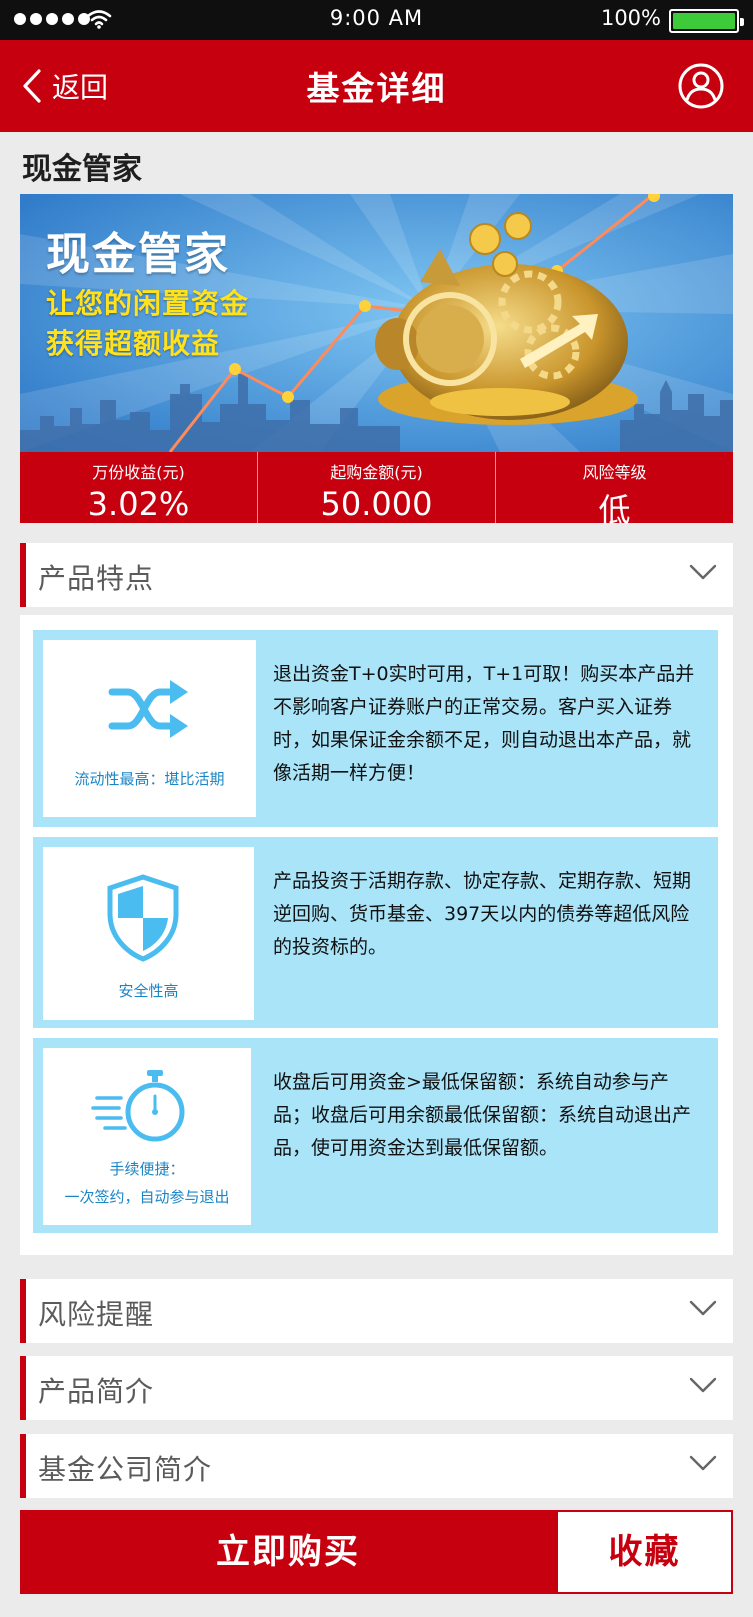 The width and height of the screenshot is (753, 1617). Describe the element at coordinates (82, 169) in the screenshot. I see `page-title: 现金管家` at that location.